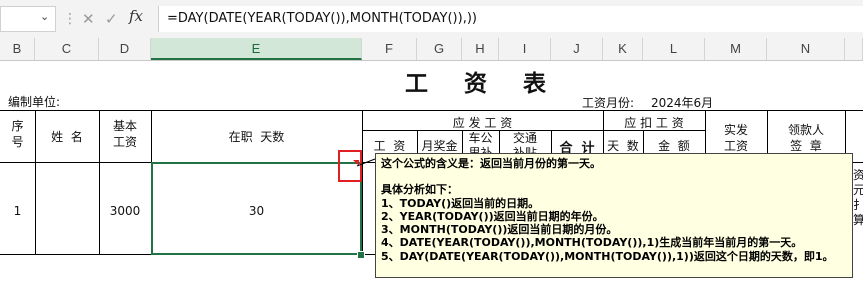  I want to click on selected-cell, so click(256, 208).